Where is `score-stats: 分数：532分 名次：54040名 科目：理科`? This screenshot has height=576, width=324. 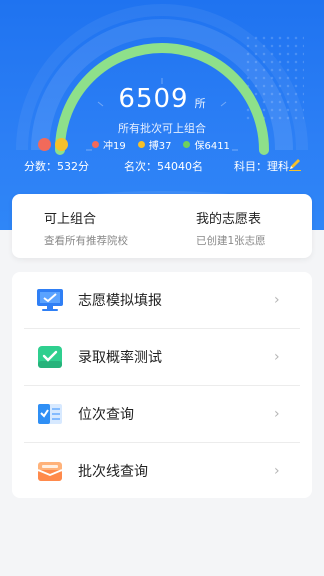 score-stats: 分数：532分 名次：54040名 科目：理科 is located at coordinates (164, 166).